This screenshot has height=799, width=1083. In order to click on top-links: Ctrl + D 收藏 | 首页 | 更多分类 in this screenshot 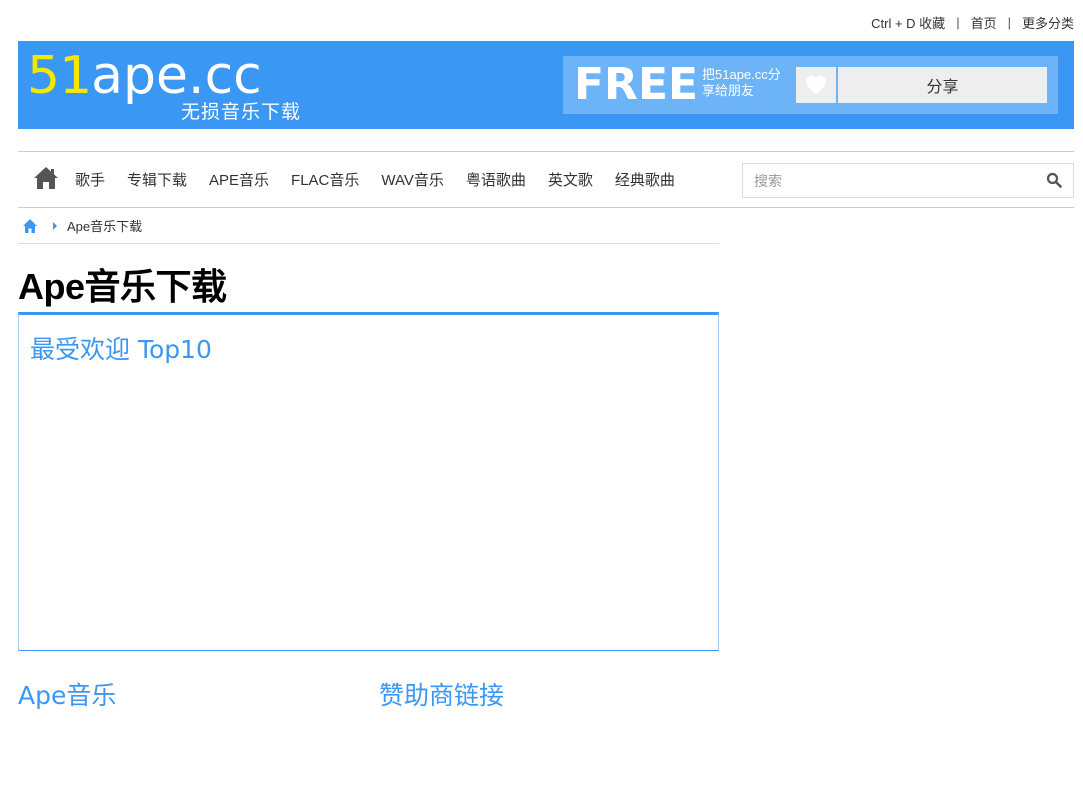, I will do `click(972, 22)`.